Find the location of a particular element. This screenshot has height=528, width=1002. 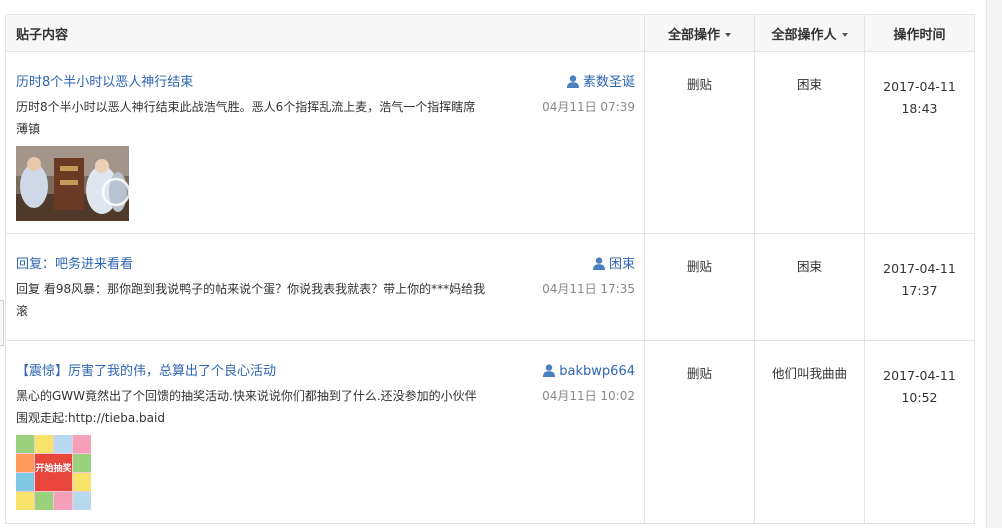

header-time: 操作时间 is located at coordinates (919, 33).